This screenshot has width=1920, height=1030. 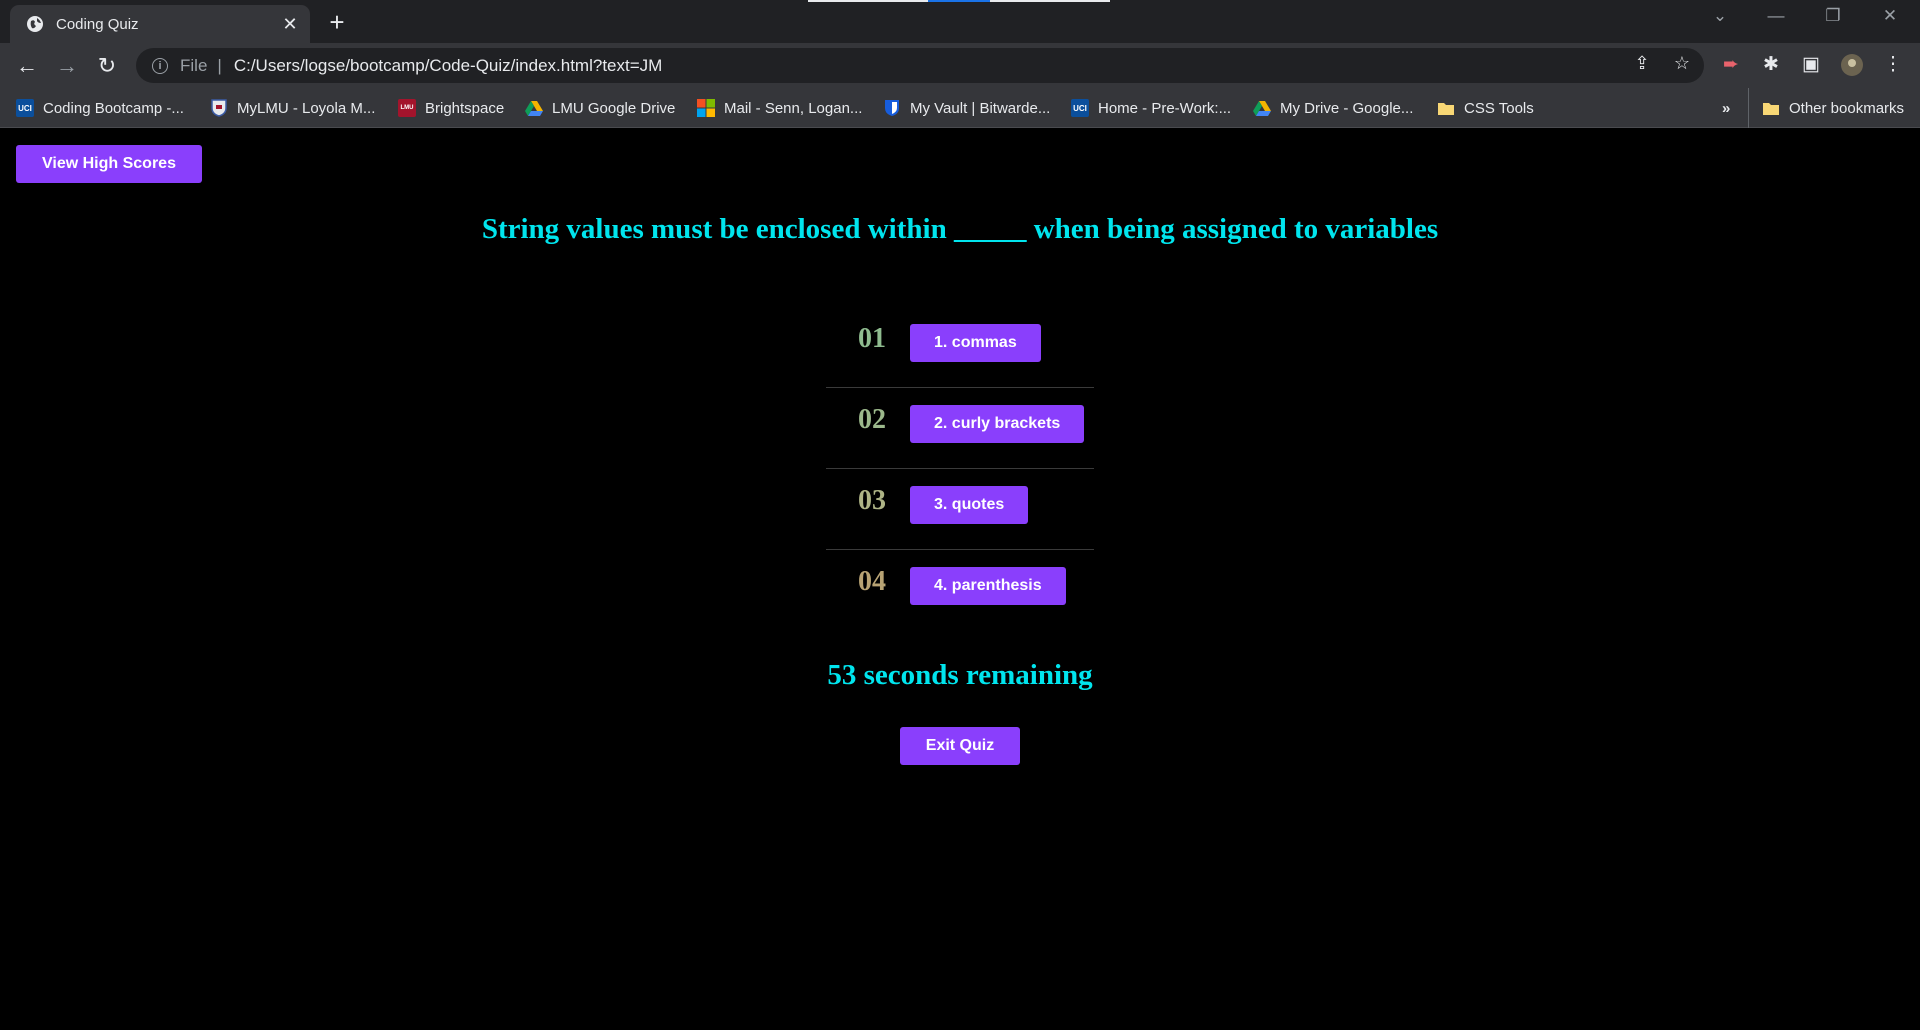 I want to click on top-strip-indicator, so click(x=959, y=1).